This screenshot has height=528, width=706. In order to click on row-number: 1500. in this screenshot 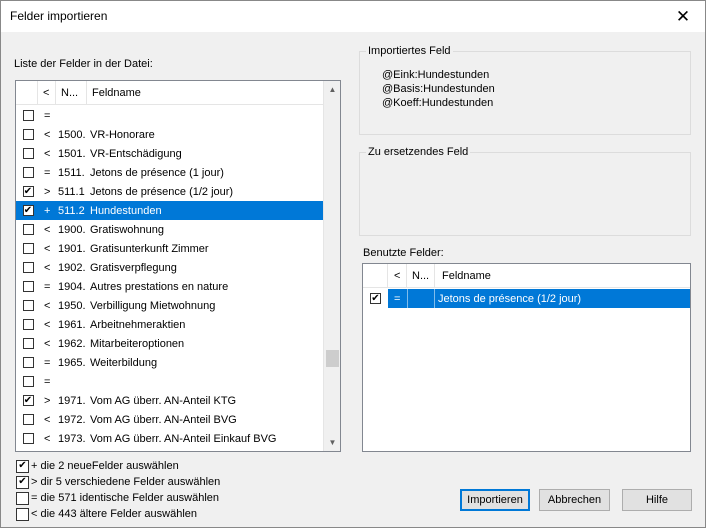, I will do `click(72, 134)`.